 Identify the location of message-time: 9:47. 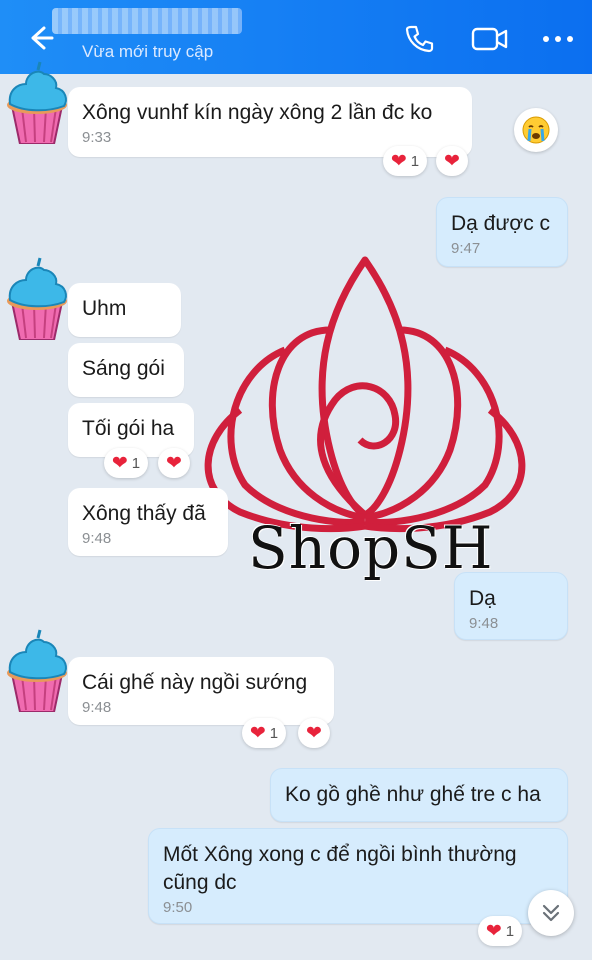
(466, 248).